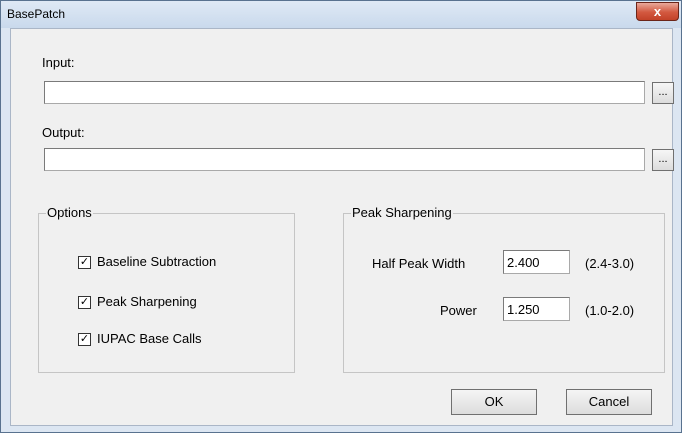  What do you see at coordinates (536, 262) in the screenshot?
I see `half-peak-width-field` at bounding box center [536, 262].